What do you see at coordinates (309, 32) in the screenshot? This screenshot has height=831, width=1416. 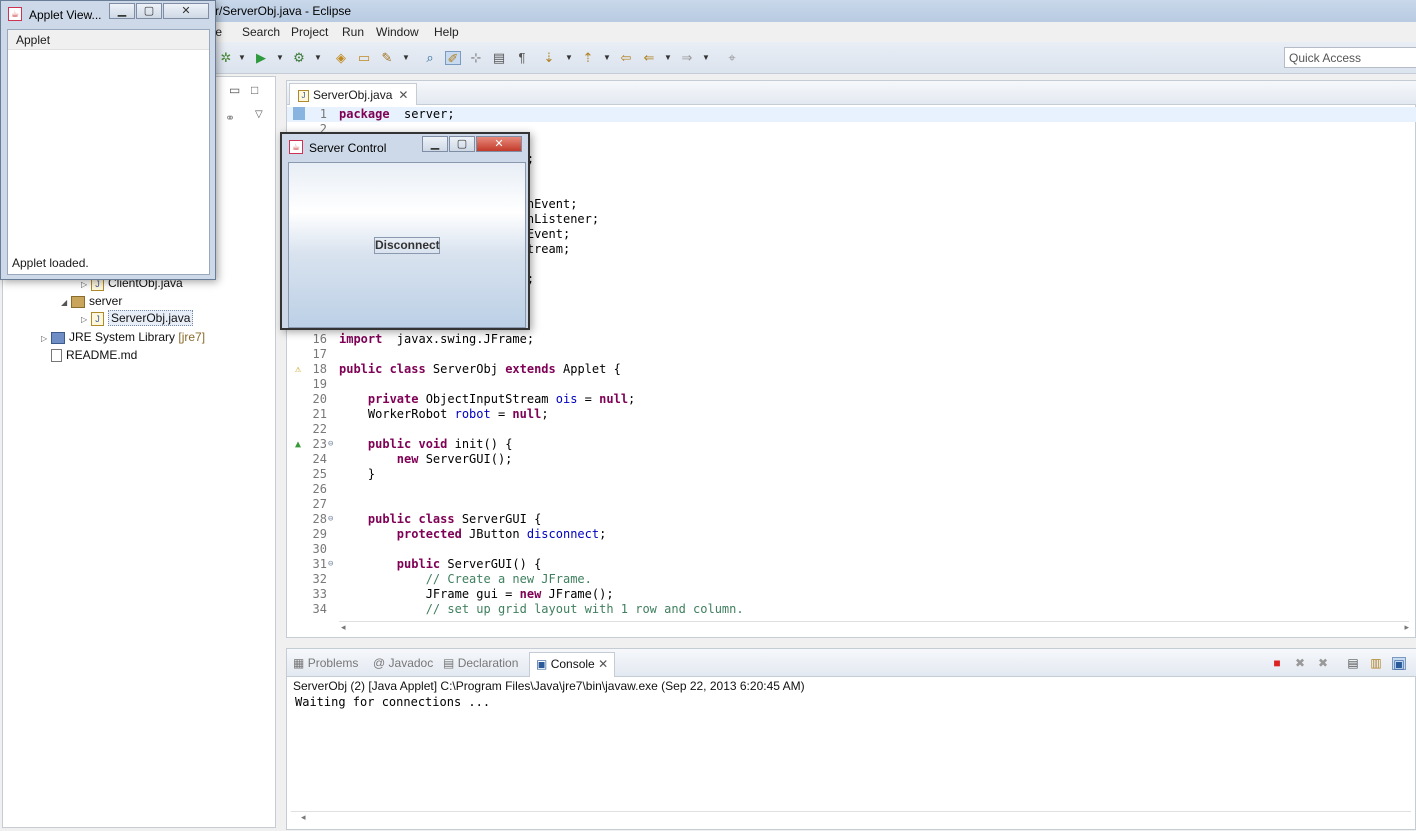 I see `menu-project: Project` at bounding box center [309, 32].